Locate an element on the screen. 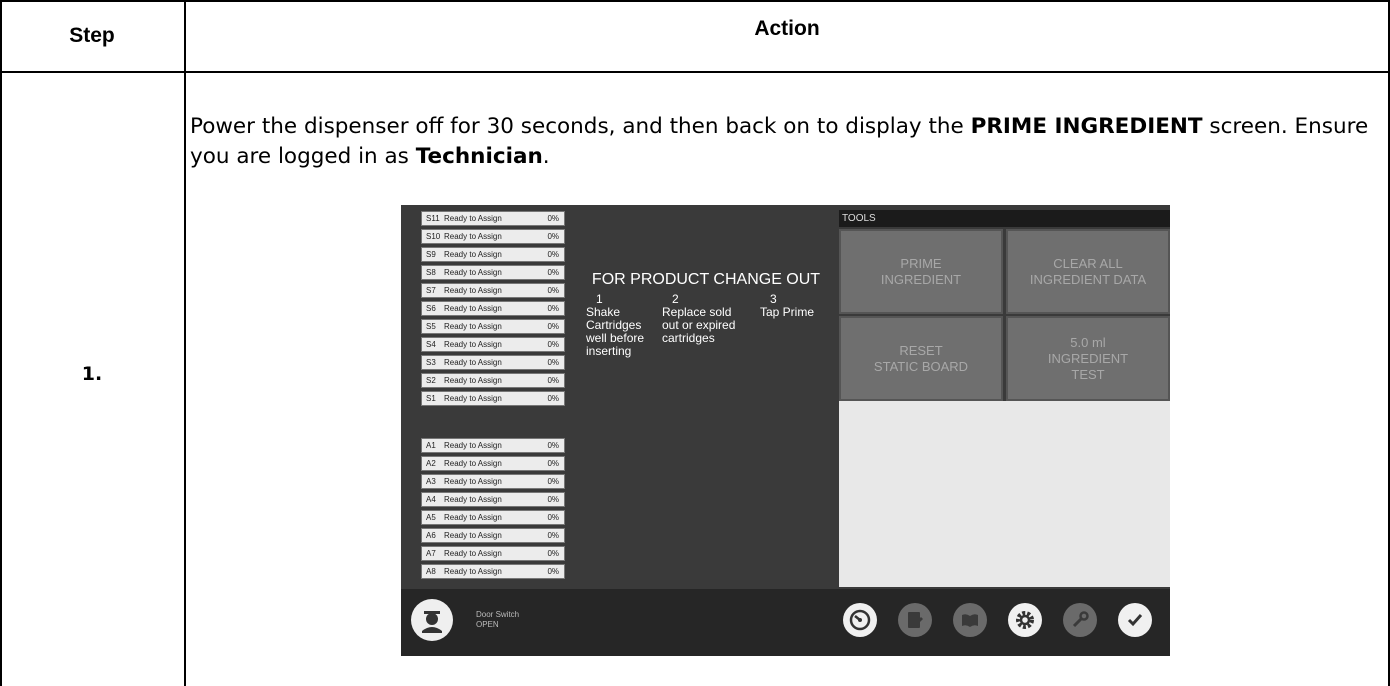  slot-id: A6 is located at coordinates (431, 535).